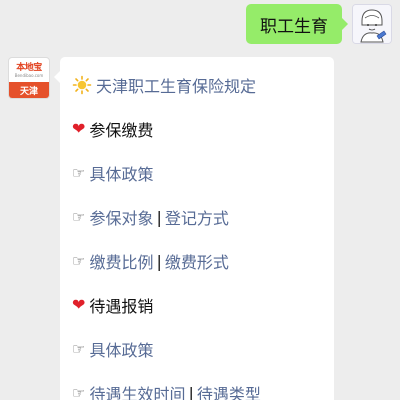  I want to click on user-avatar, so click(372, 24).